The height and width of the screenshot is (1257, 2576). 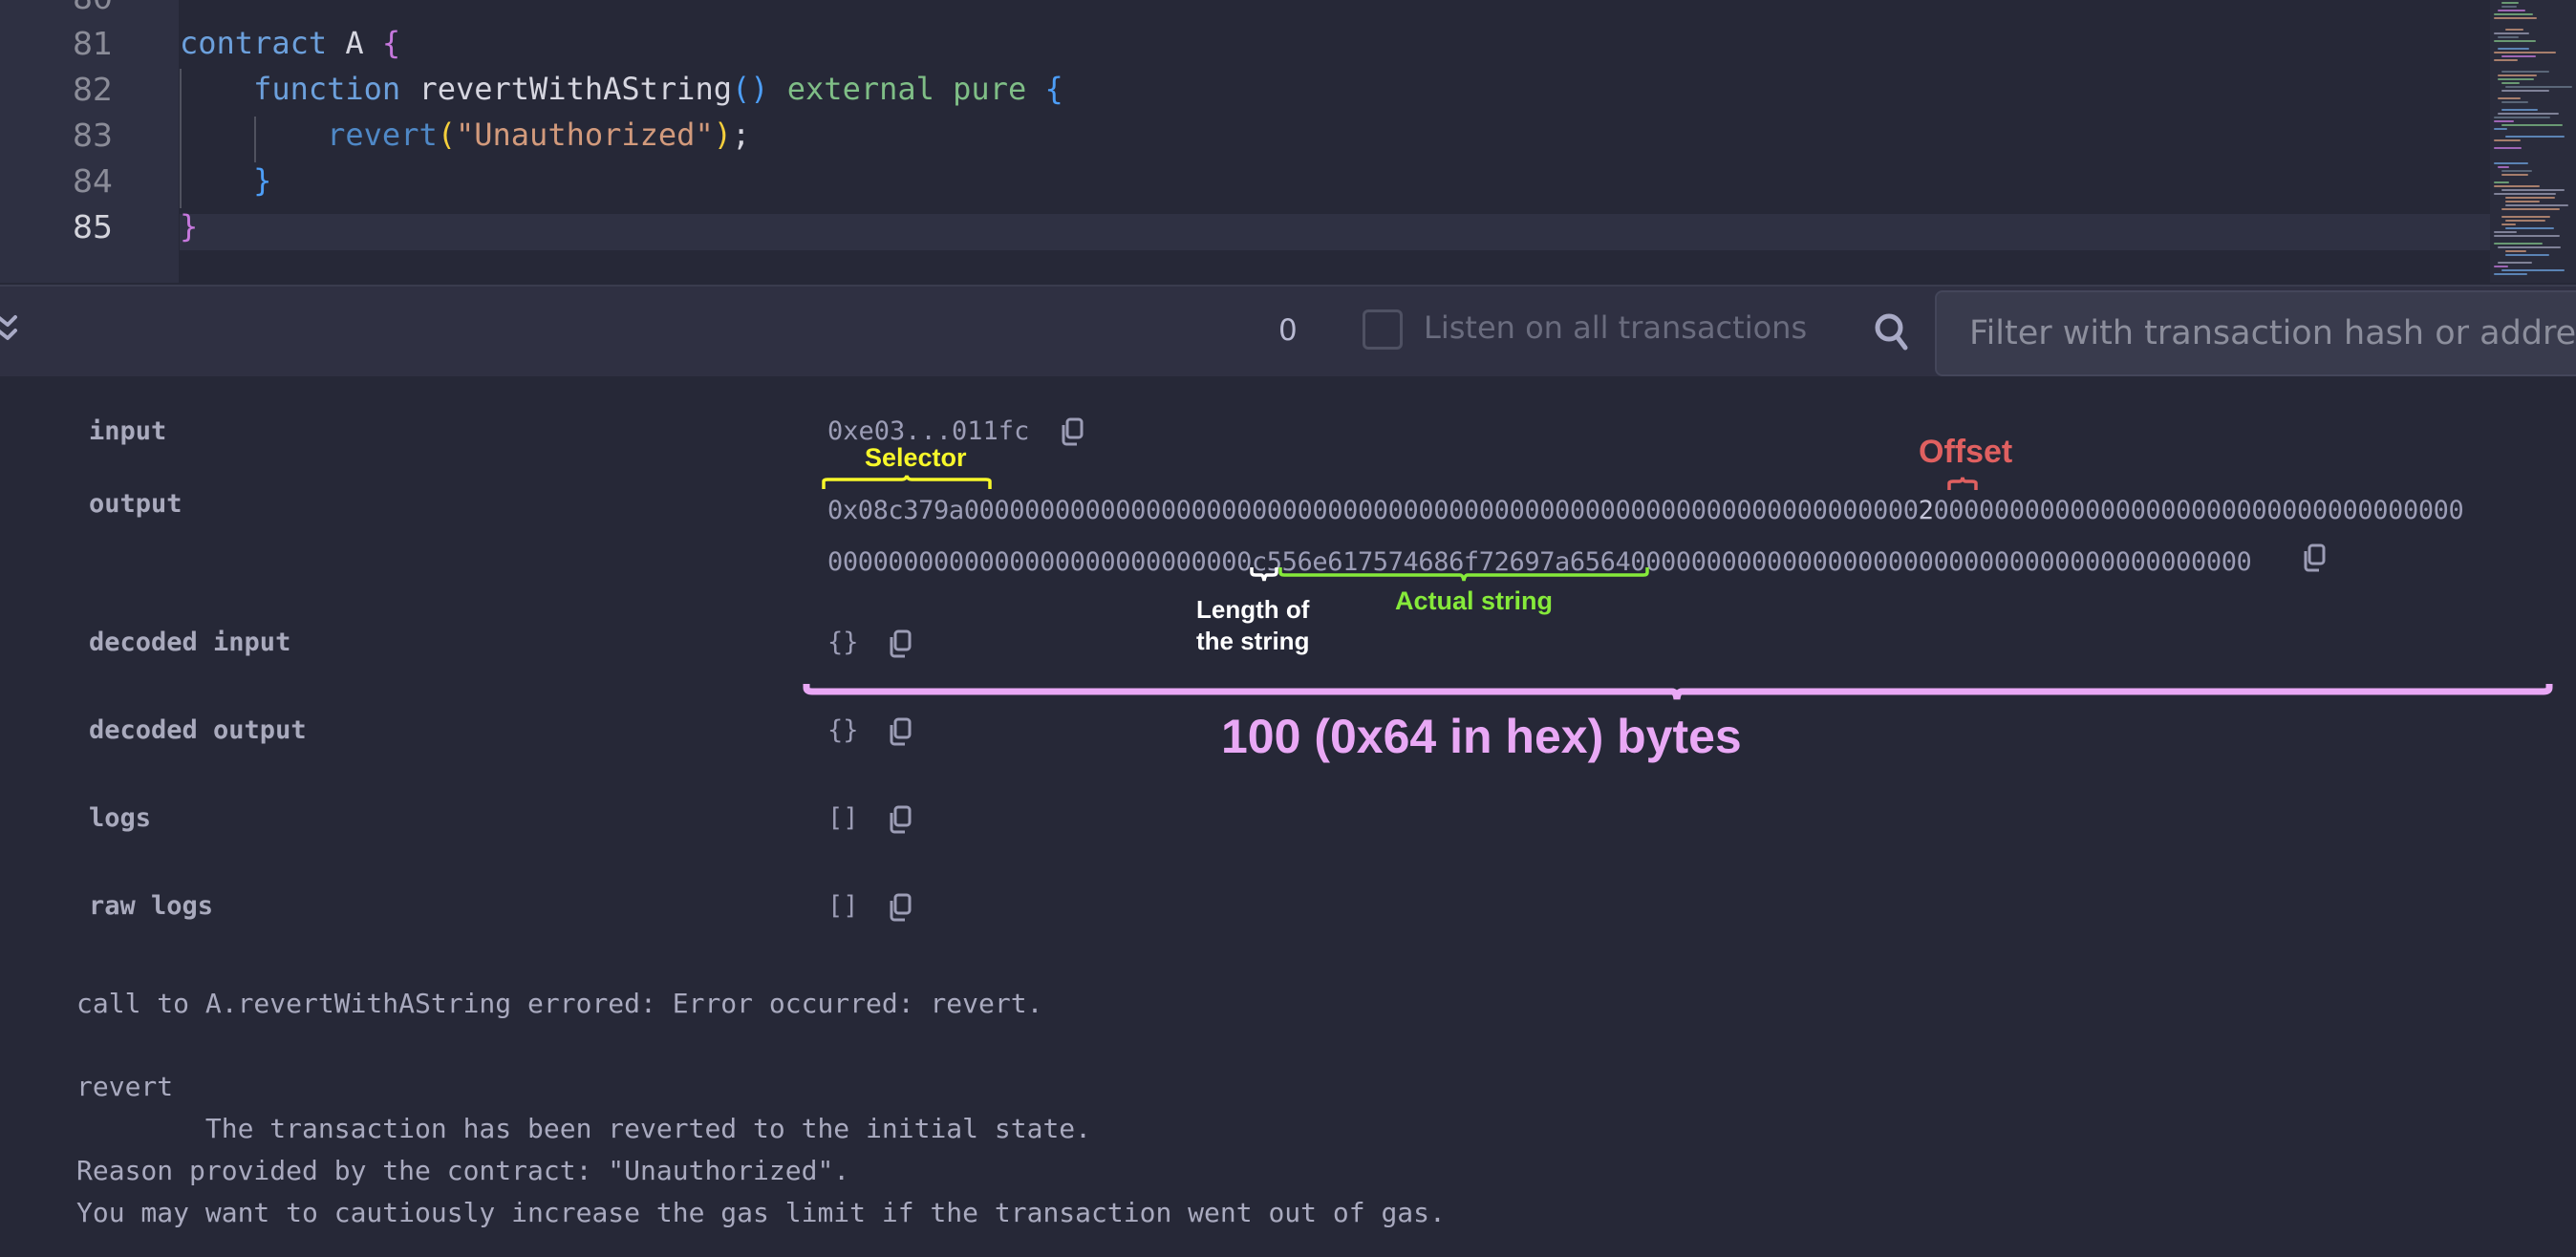 I want to click on actual-string-brace, so click(x=1463, y=574).